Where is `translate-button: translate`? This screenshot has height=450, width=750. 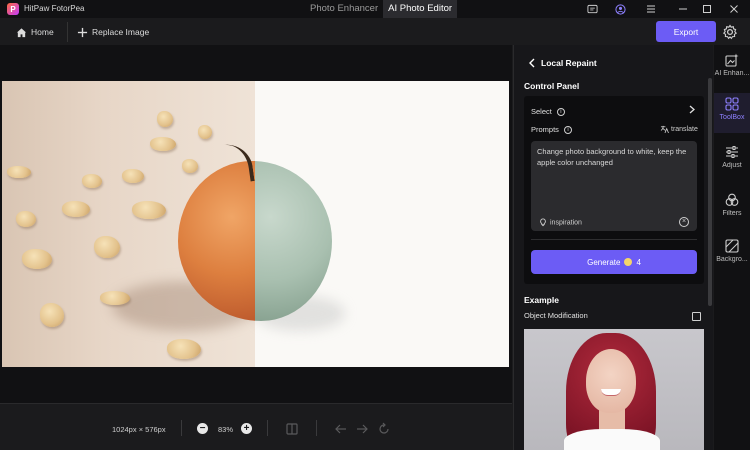 translate-button: translate is located at coordinates (679, 129).